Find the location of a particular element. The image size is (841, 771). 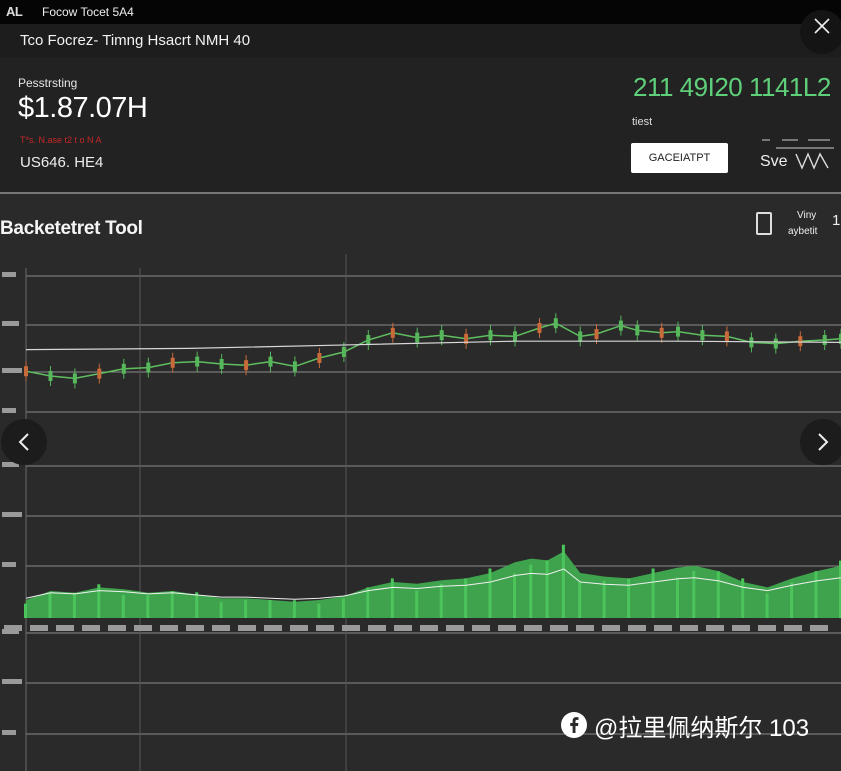

facebook-icon is located at coordinates (574, 725).